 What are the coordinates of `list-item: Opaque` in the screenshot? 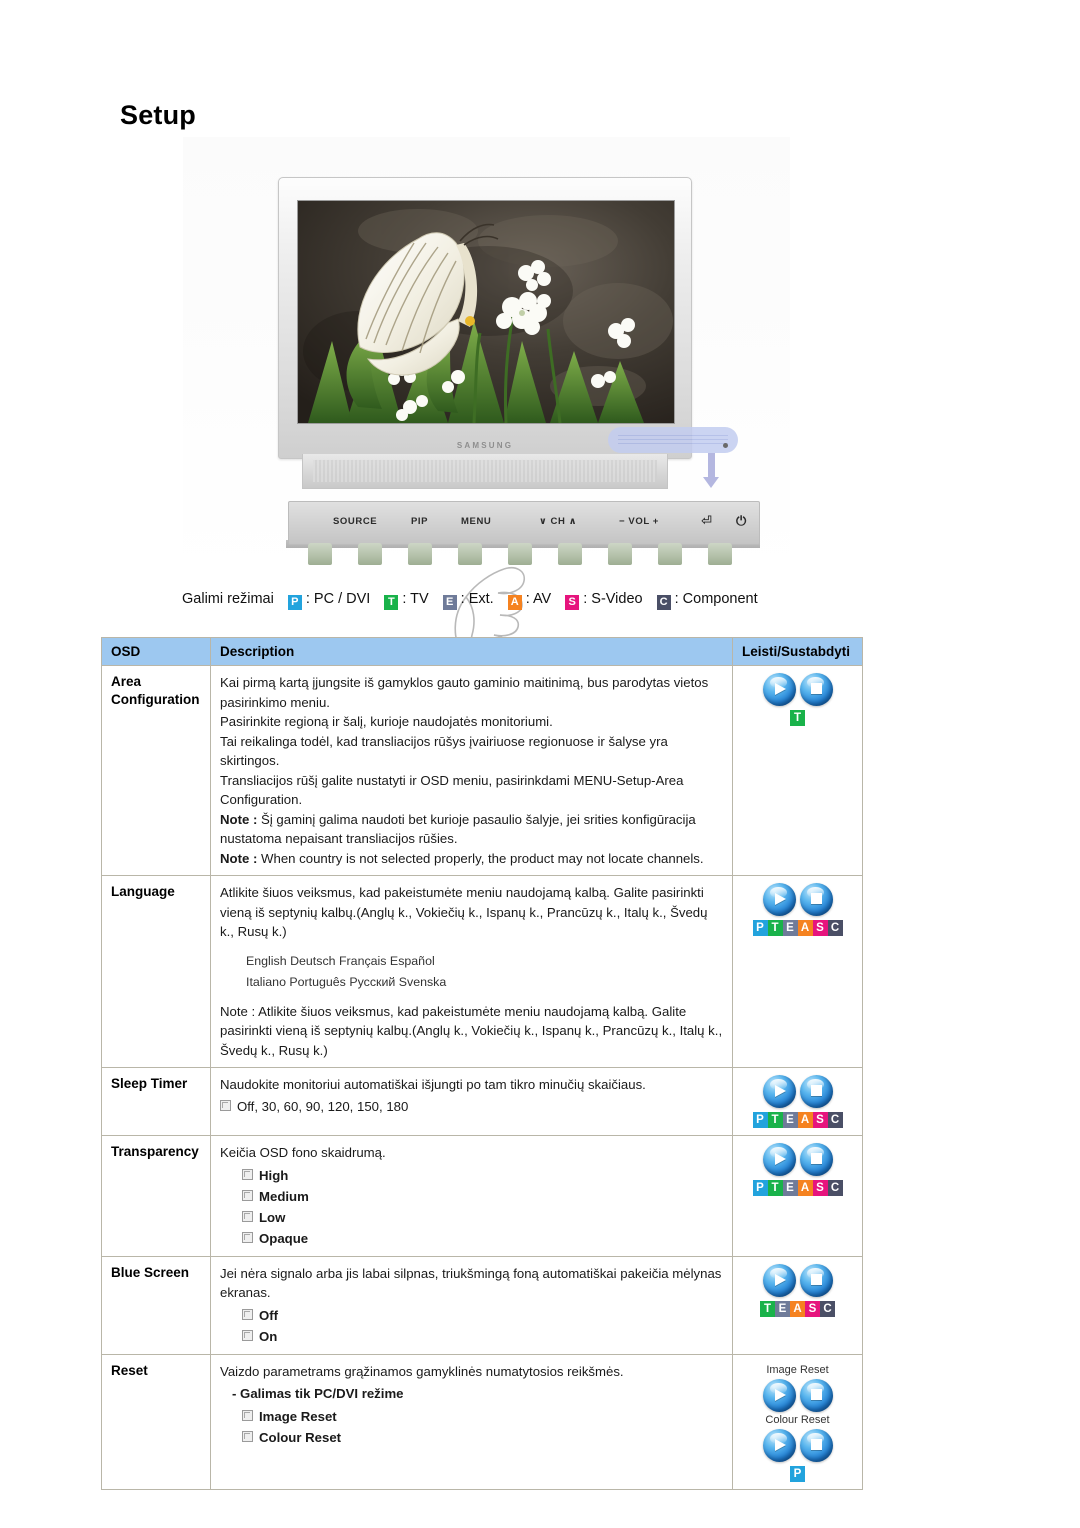 It's located at (482, 1238).